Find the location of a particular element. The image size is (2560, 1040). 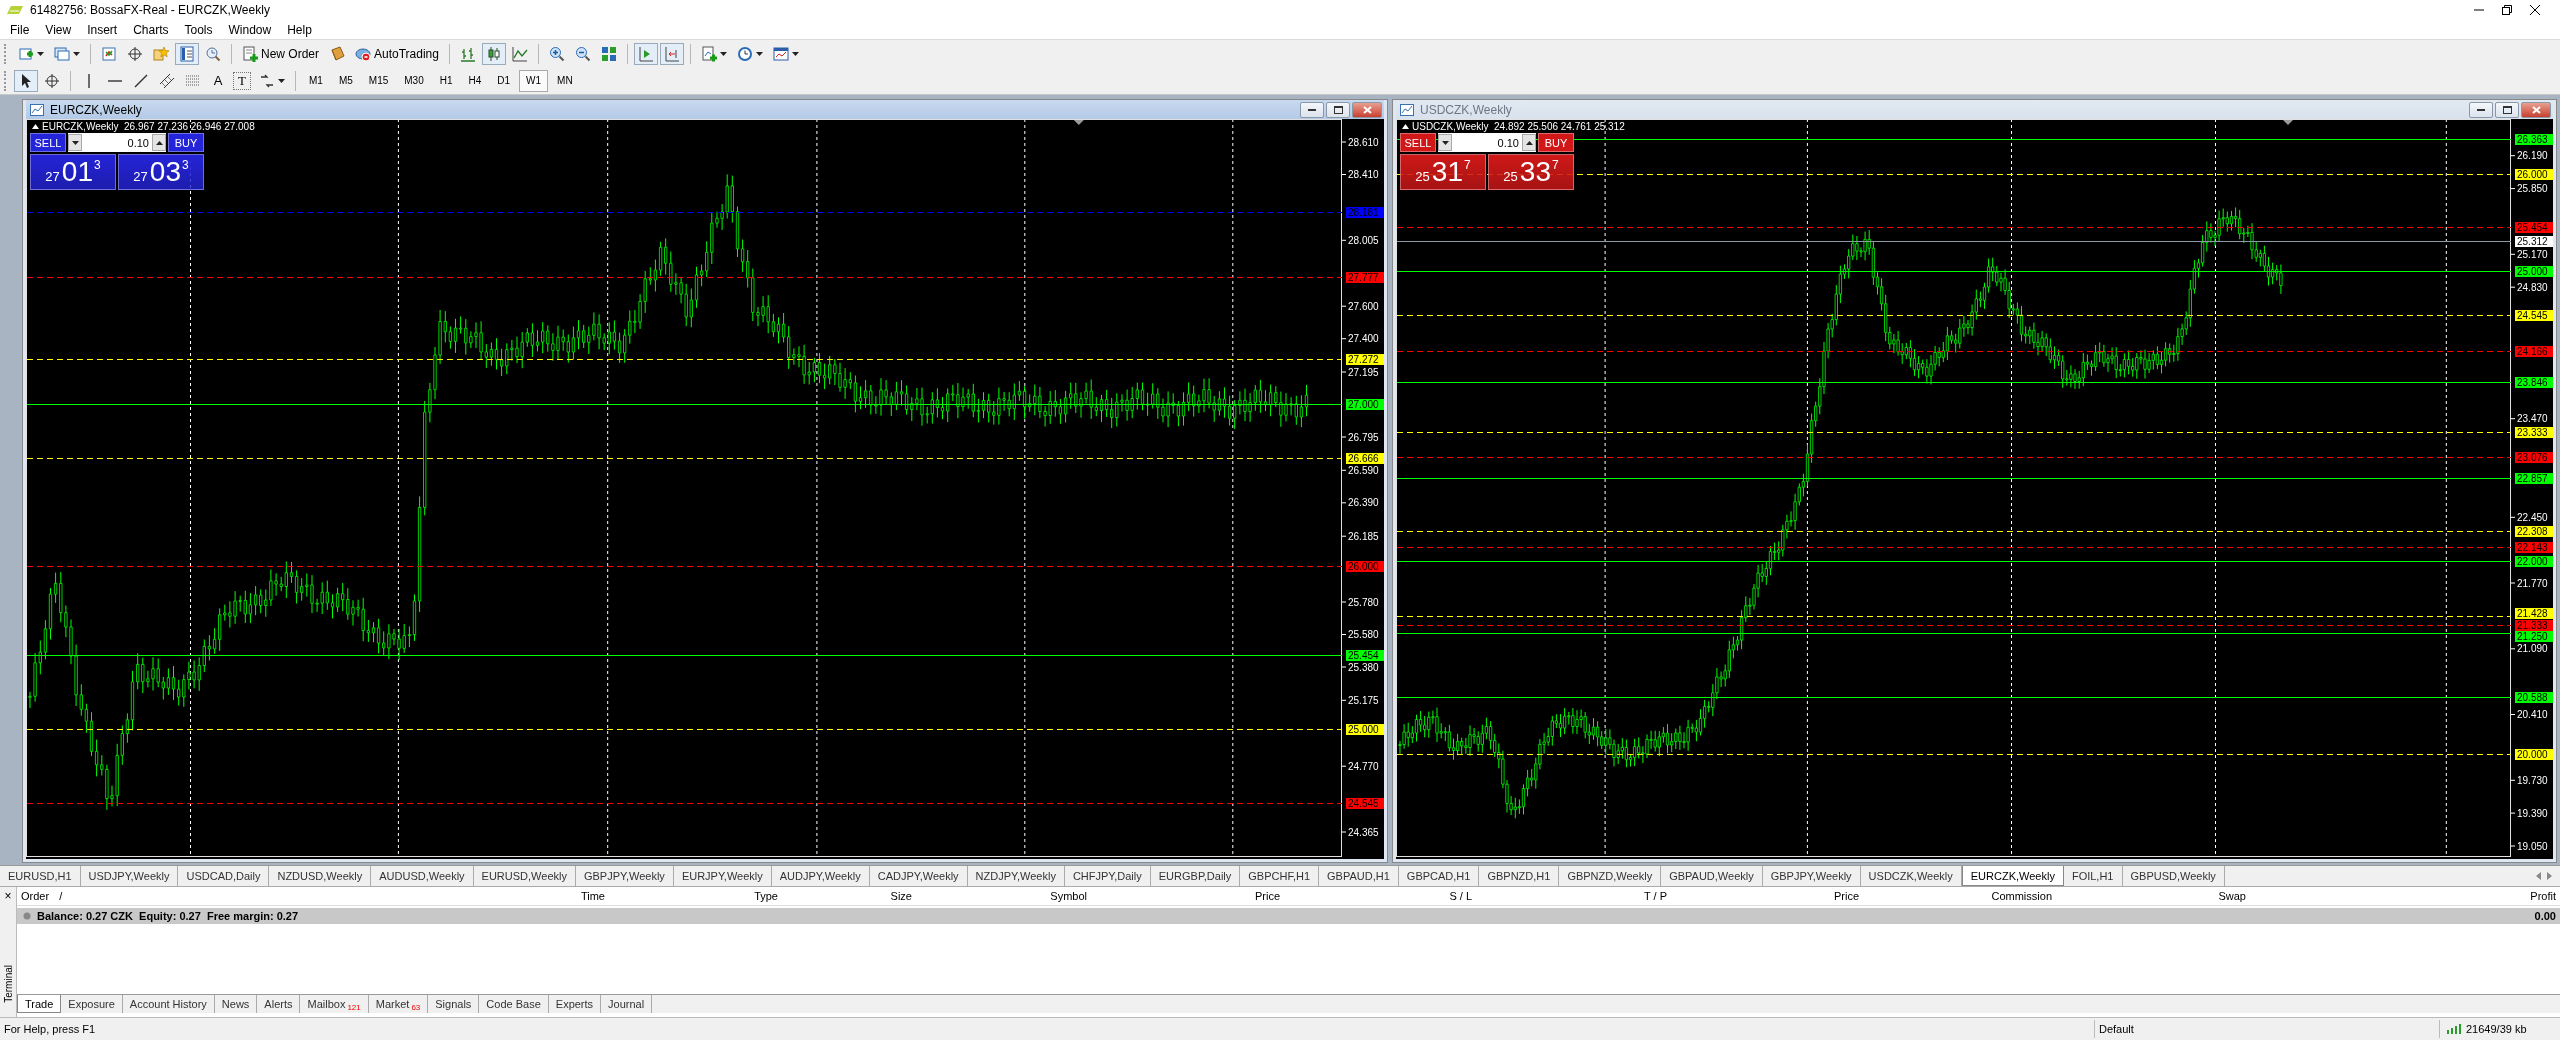

chart-window-titlebar: USDCZK,Weekly is located at coordinates (1974, 109).